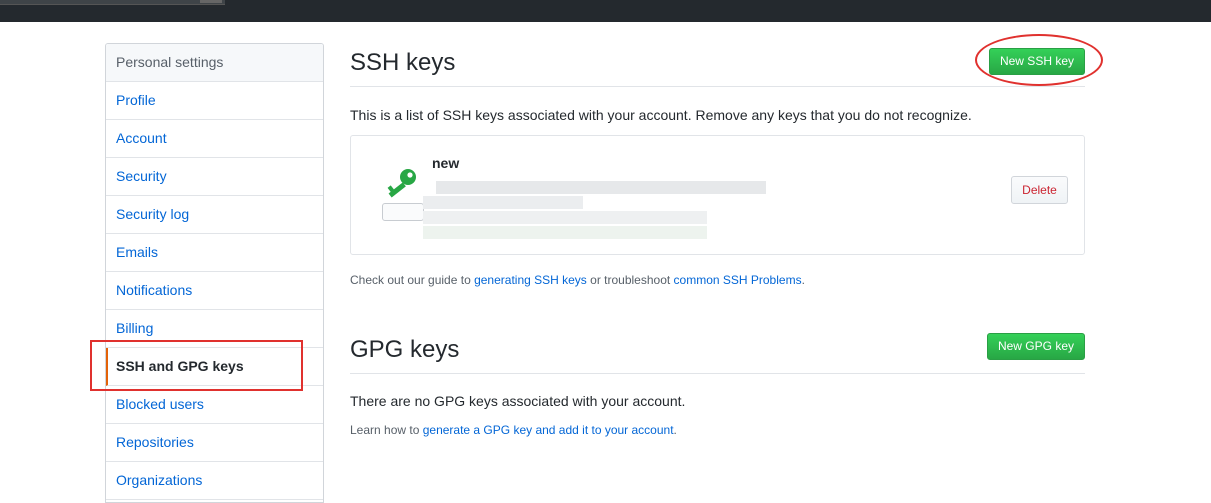 Image resolution: width=1211 pixels, height=503 pixels. What do you see at coordinates (214, 215) in the screenshot?
I see `sidebar-item-security-log: Security log` at bounding box center [214, 215].